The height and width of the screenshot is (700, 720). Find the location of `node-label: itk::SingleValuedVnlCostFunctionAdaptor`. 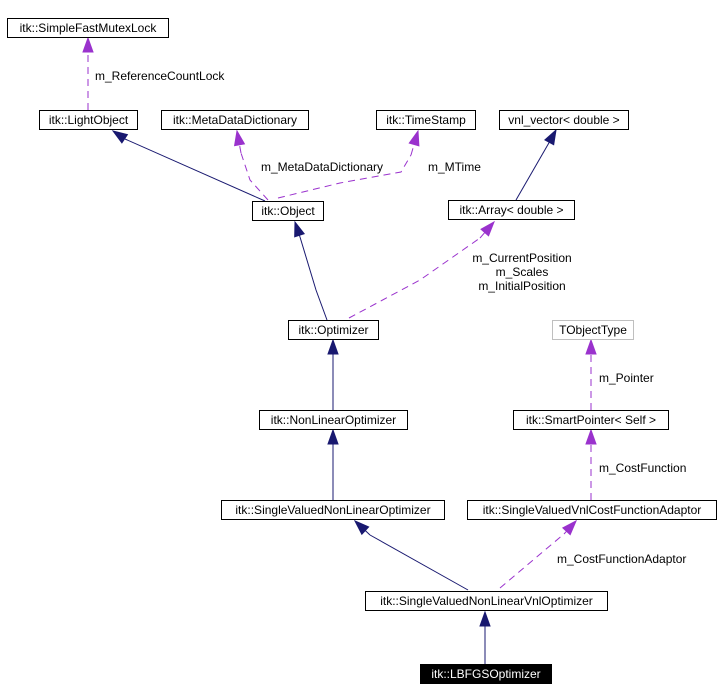

node-label: itk::SingleValuedVnlCostFunctionAdaptor is located at coordinates (592, 510).